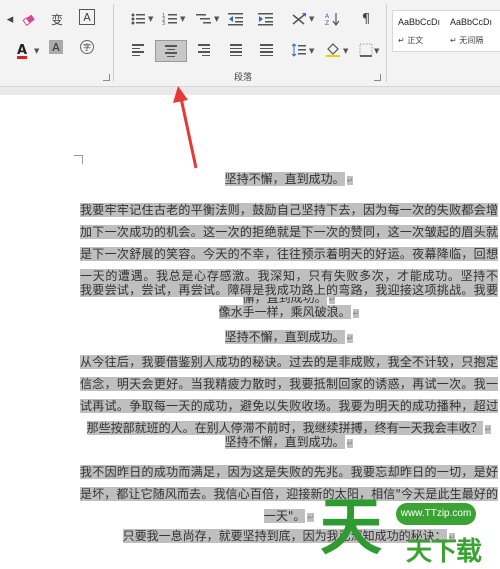  What do you see at coordinates (376, 51) in the screenshot?
I see `borders-dropdown-icon: ▼` at bounding box center [376, 51].